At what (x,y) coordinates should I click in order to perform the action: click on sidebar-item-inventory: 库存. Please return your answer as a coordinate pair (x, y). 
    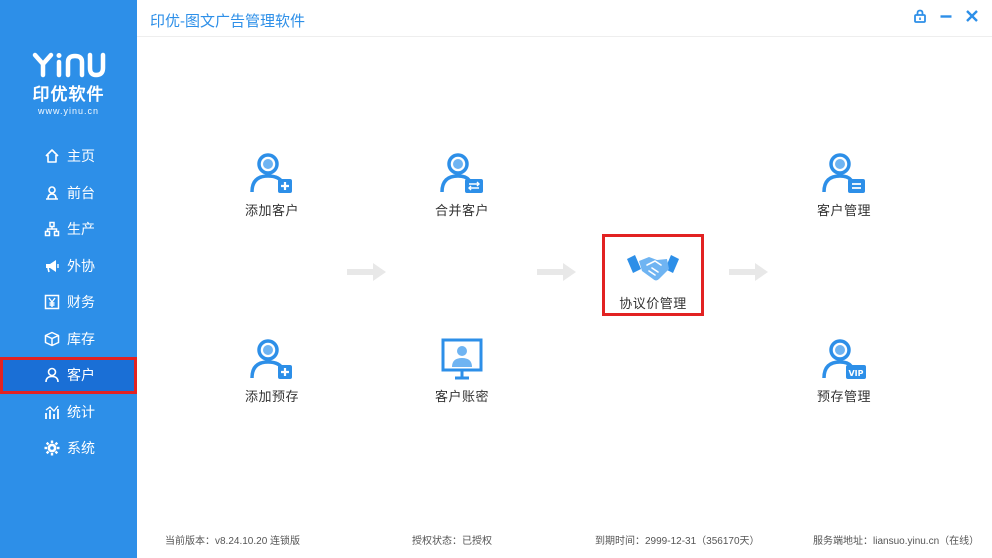
    Looking at the image, I should click on (68, 339).